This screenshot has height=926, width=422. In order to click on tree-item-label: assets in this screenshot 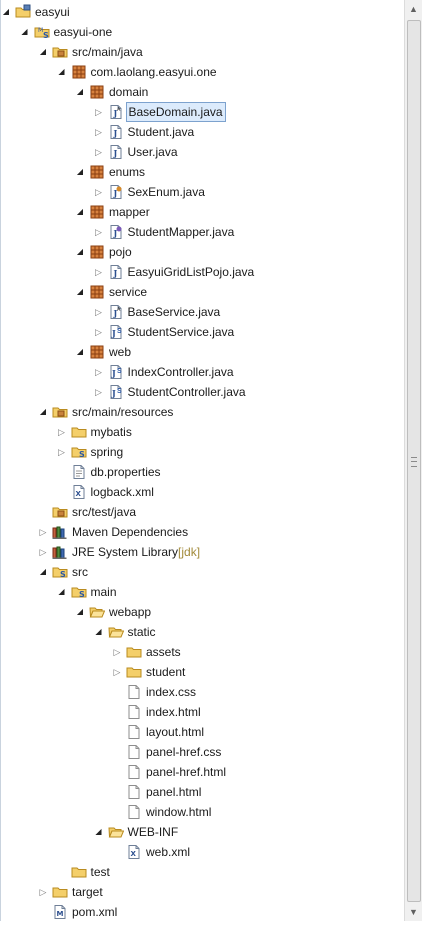, I will do `click(163, 651)`.